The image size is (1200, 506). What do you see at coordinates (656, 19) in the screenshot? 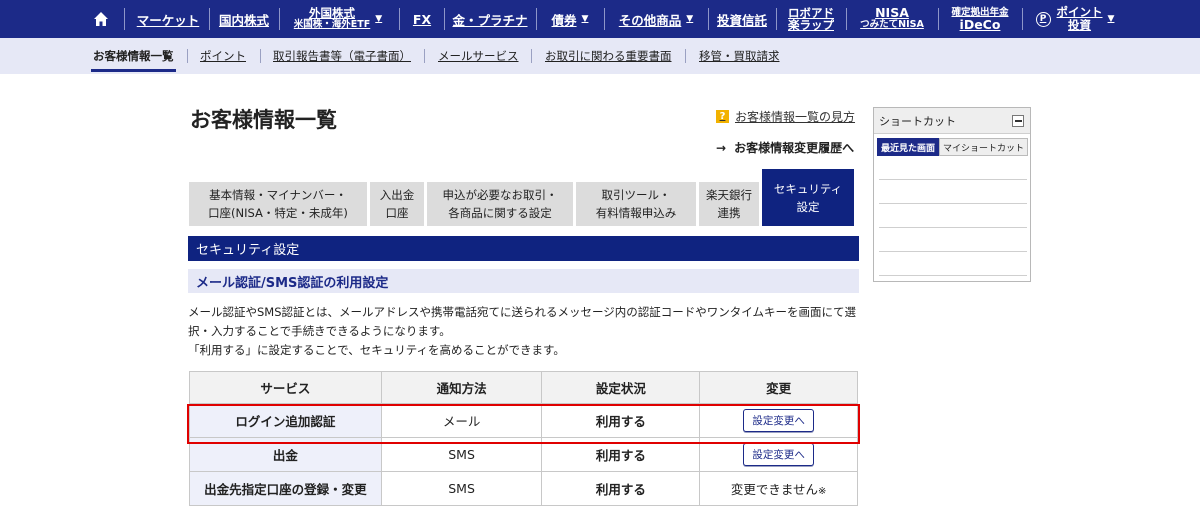
I see `nav-other-products: その他商品 ▼` at bounding box center [656, 19].